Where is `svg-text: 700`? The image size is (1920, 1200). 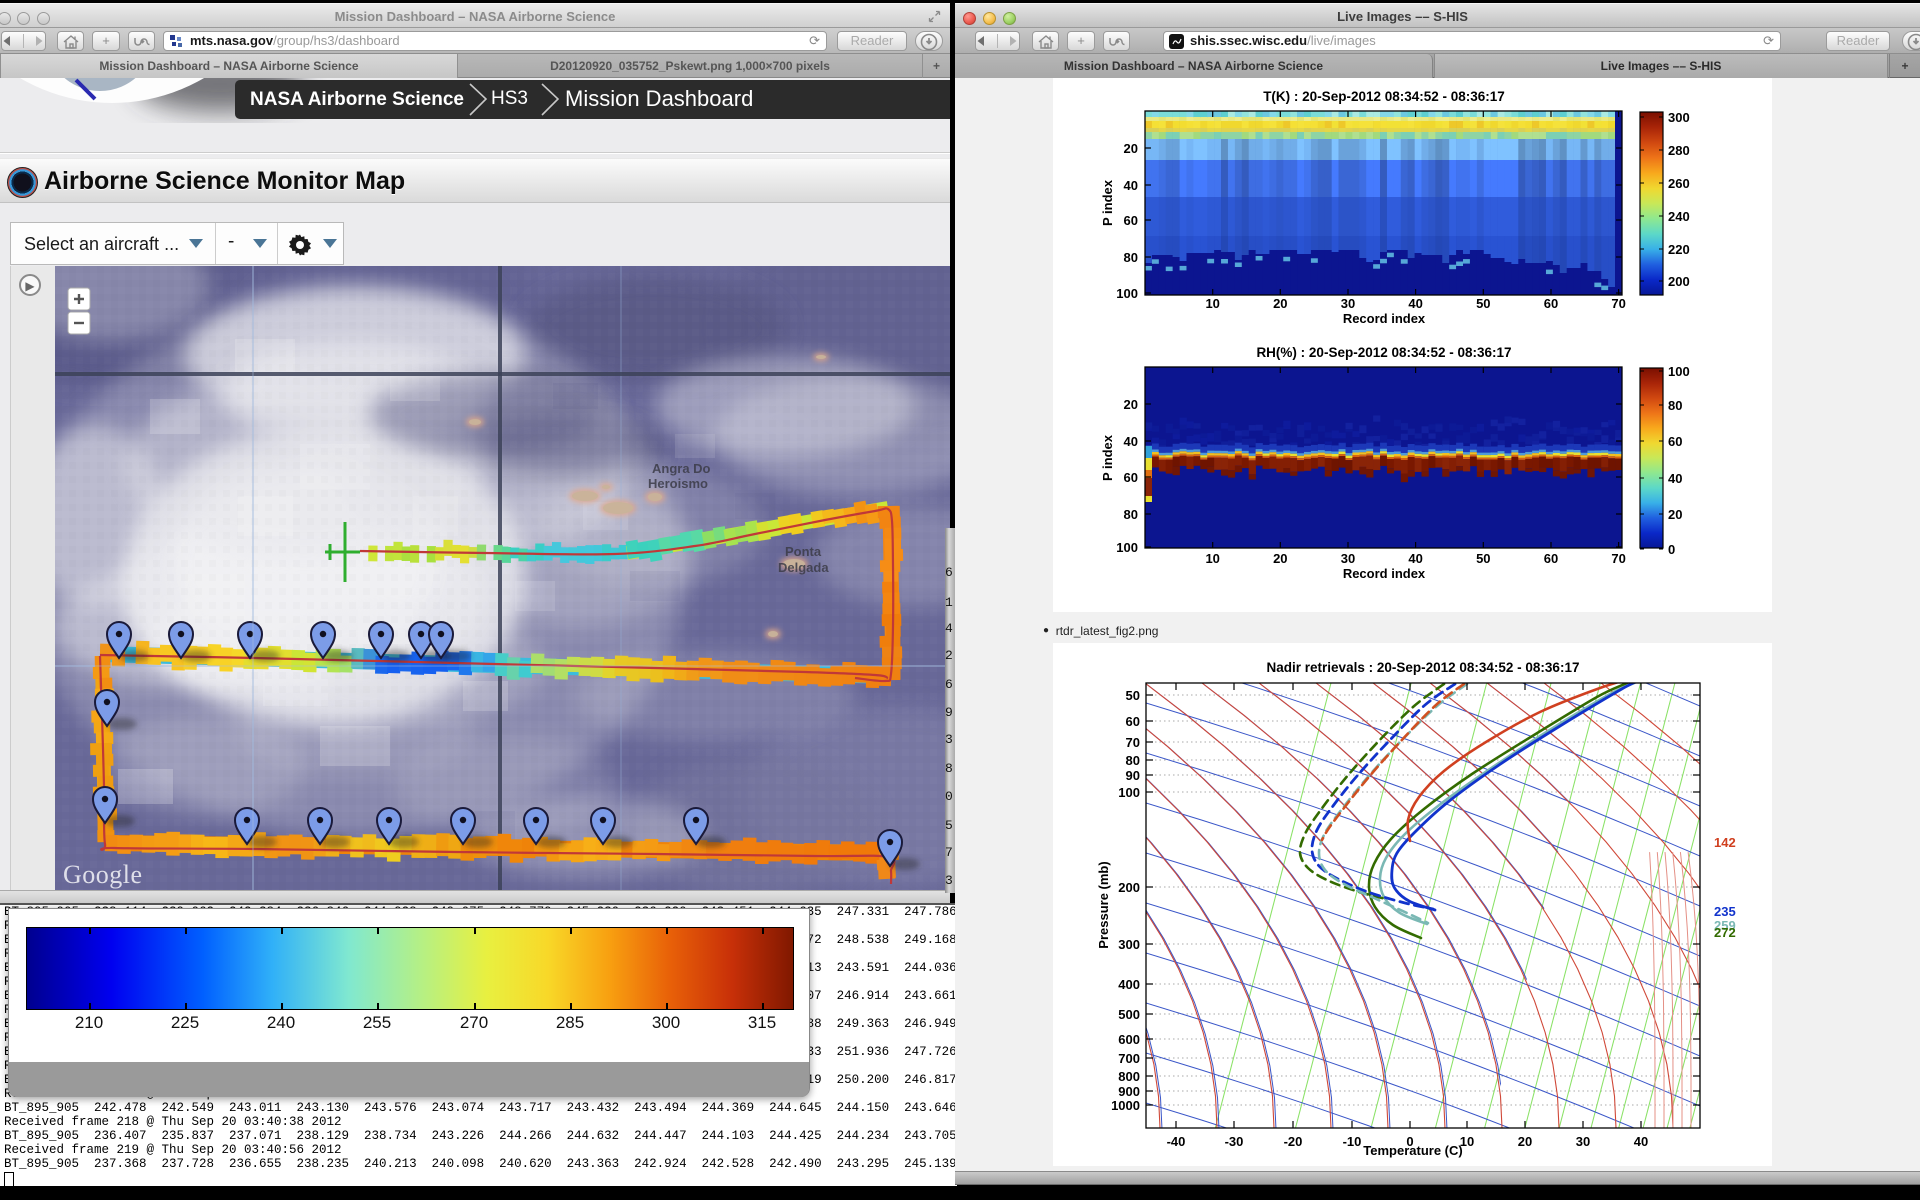 svg-text: 700 is located at coordinates (1129, 1058).